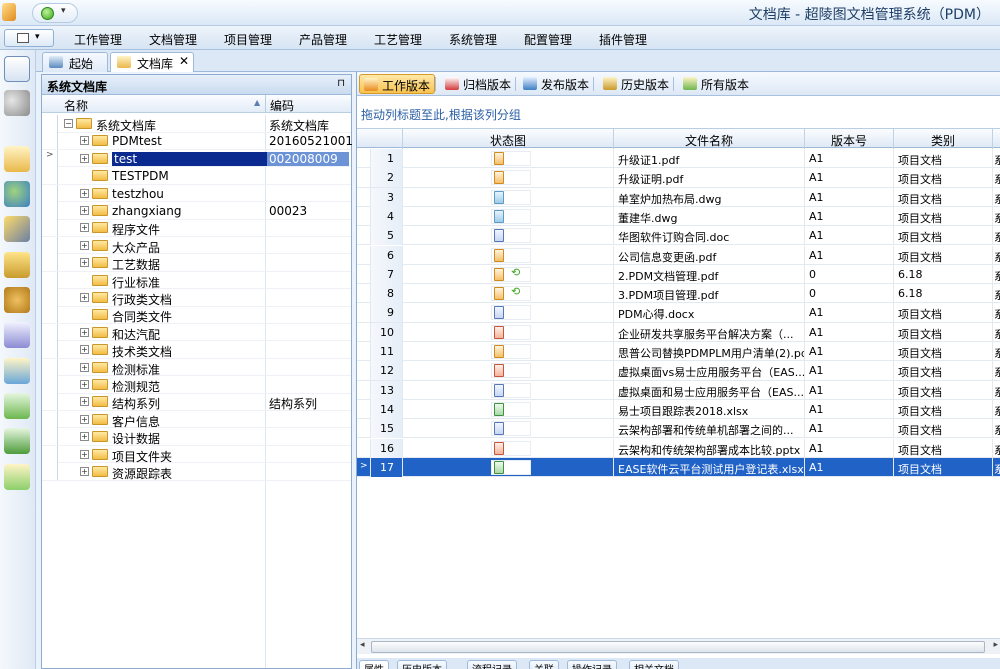 The width and height of the screenshot is (1000, 669). What do you see at coordinates (55, 13) in the screenshot?
I see `quick-access-toolbar: ▾` at bounding box center [55, 13].